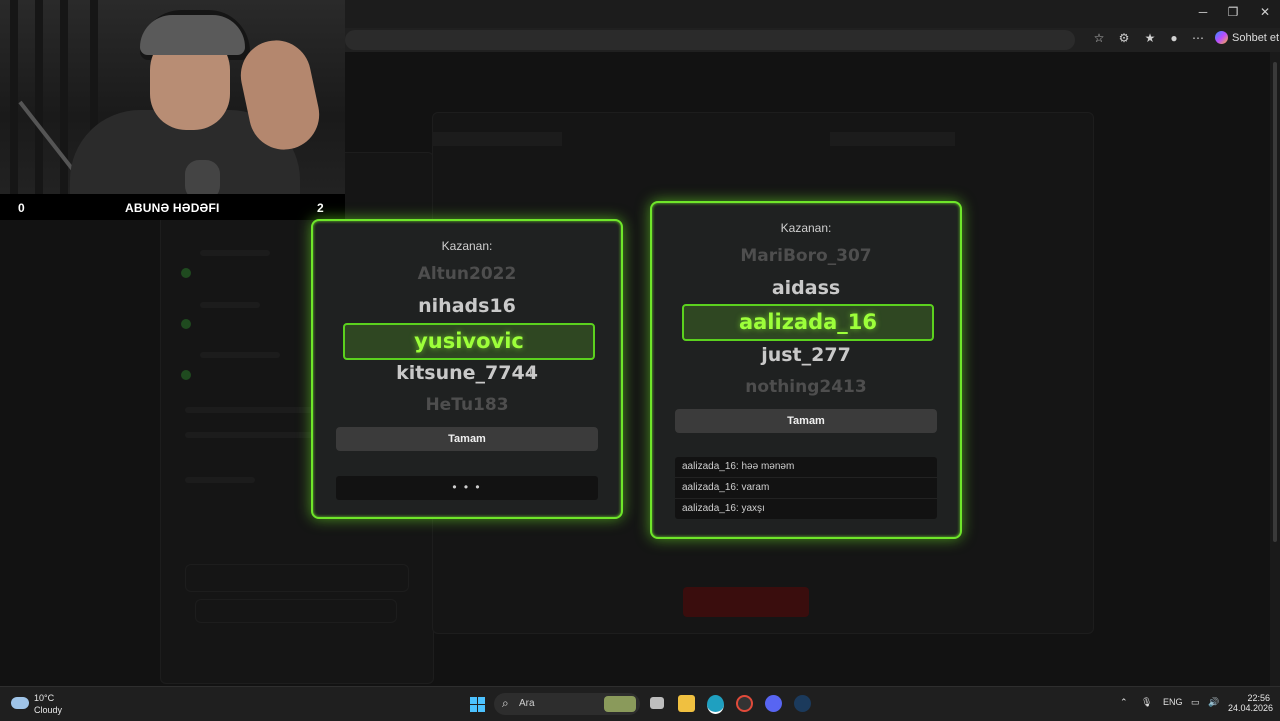 The height and width of the screenshot is (721, 1280). Describe the element at coordinates (1174, 38) in the screenshot. I see `profile-icon: ●` at that location.